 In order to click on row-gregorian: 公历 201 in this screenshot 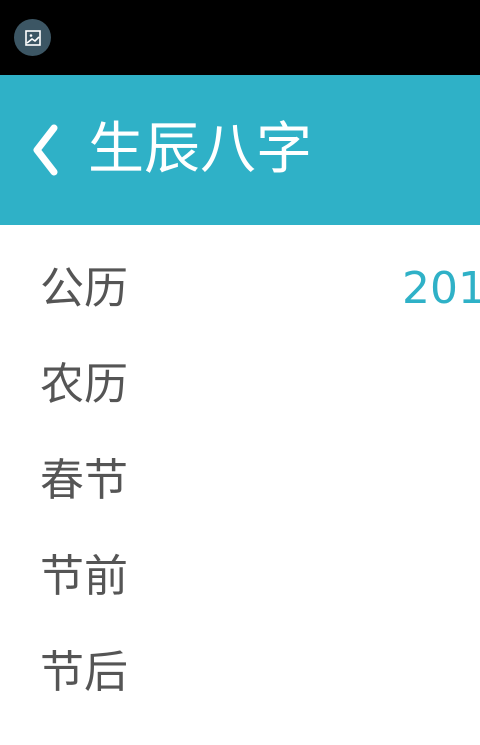, I will do `click(240, 289)`.